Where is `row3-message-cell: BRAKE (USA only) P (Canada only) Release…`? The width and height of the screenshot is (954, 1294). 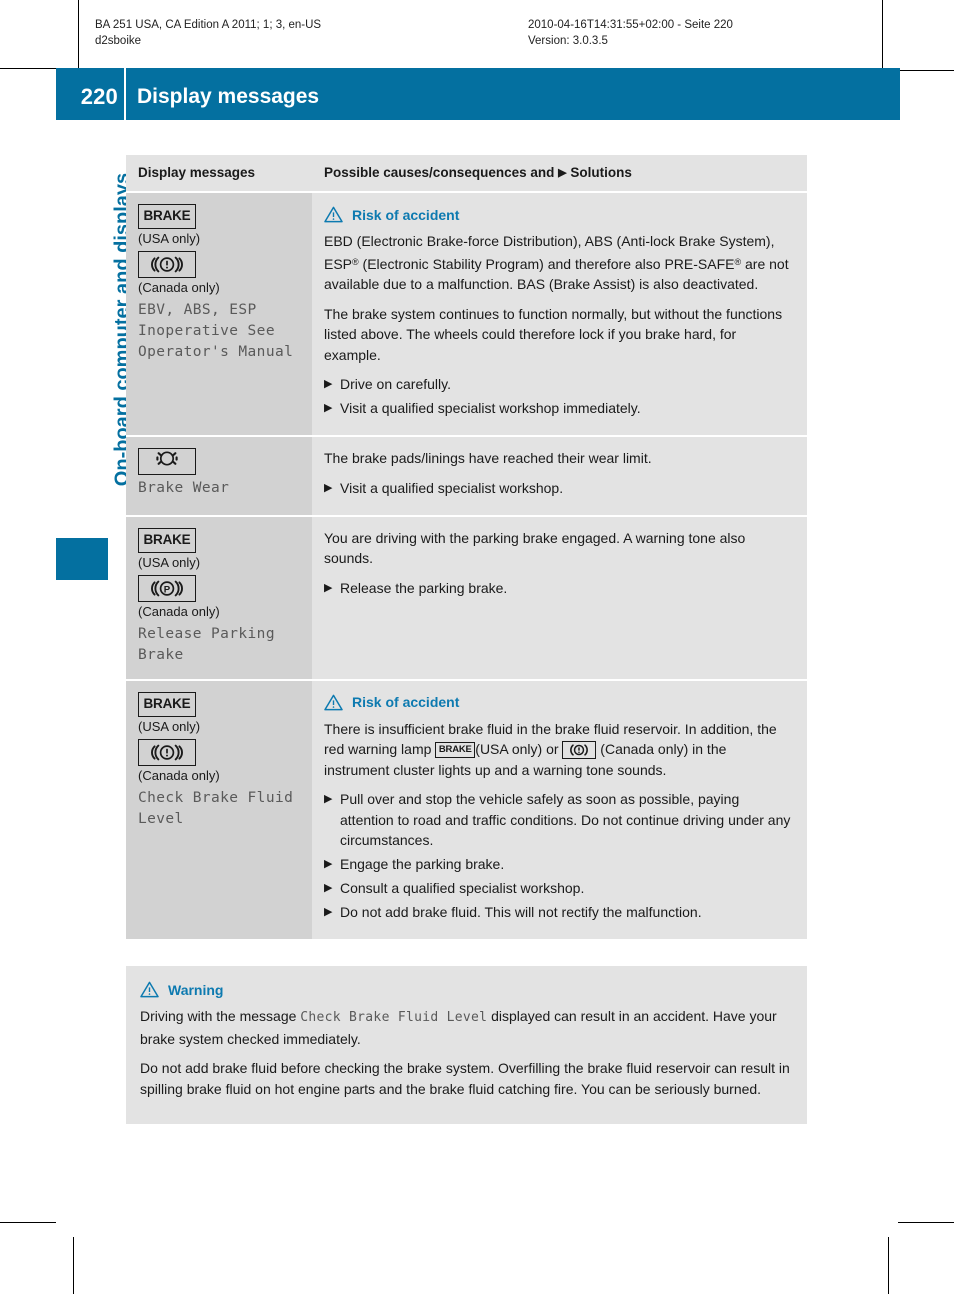 row3-message-cell: BRAKE (USA only) P (Canada only) Release… is located at coordinates (219, 597).